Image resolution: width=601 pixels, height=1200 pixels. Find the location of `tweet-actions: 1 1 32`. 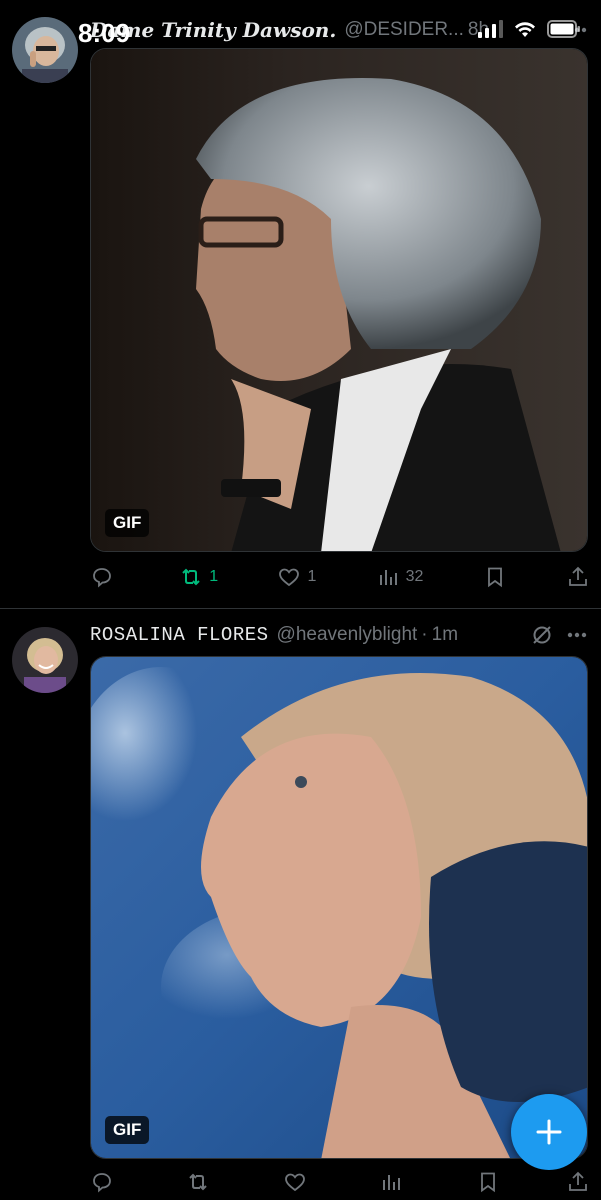

tweet-actions: 1 1 32 is located at coordinates (340, 577).